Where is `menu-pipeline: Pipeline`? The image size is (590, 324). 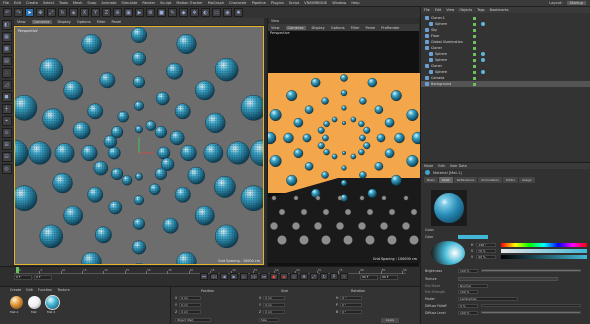 menu-pipeline: Pipeline is located at coordinates (259, 3).